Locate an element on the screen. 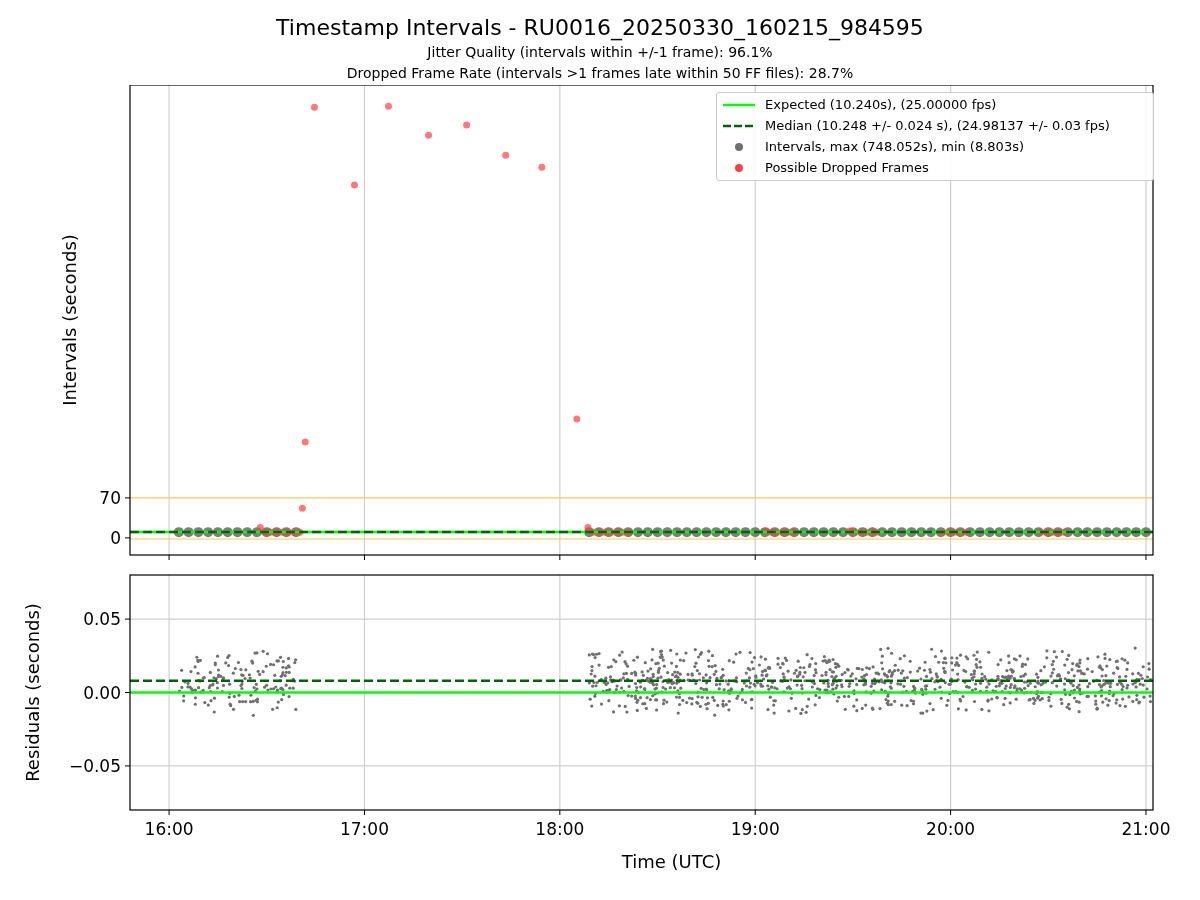 The image size is (1200, 900). tick-label: 70 is located at coordinates (110, 497).